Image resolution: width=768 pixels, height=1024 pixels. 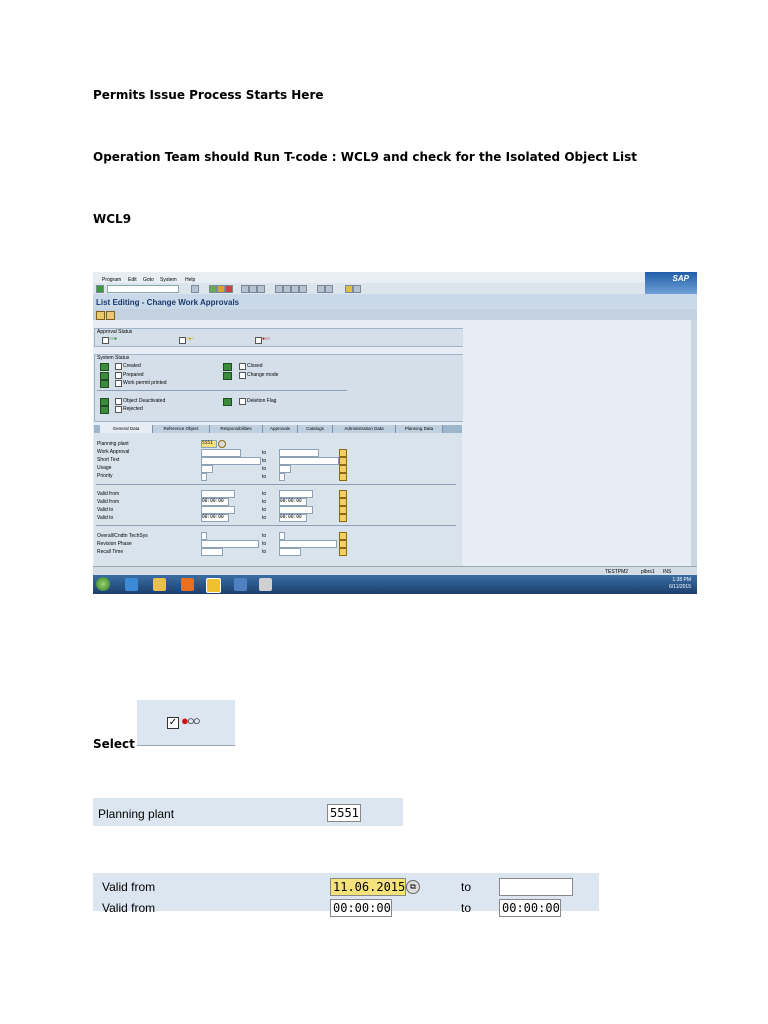 I want to click on approval-status-red-checkbox, so click(x=258, y=340).